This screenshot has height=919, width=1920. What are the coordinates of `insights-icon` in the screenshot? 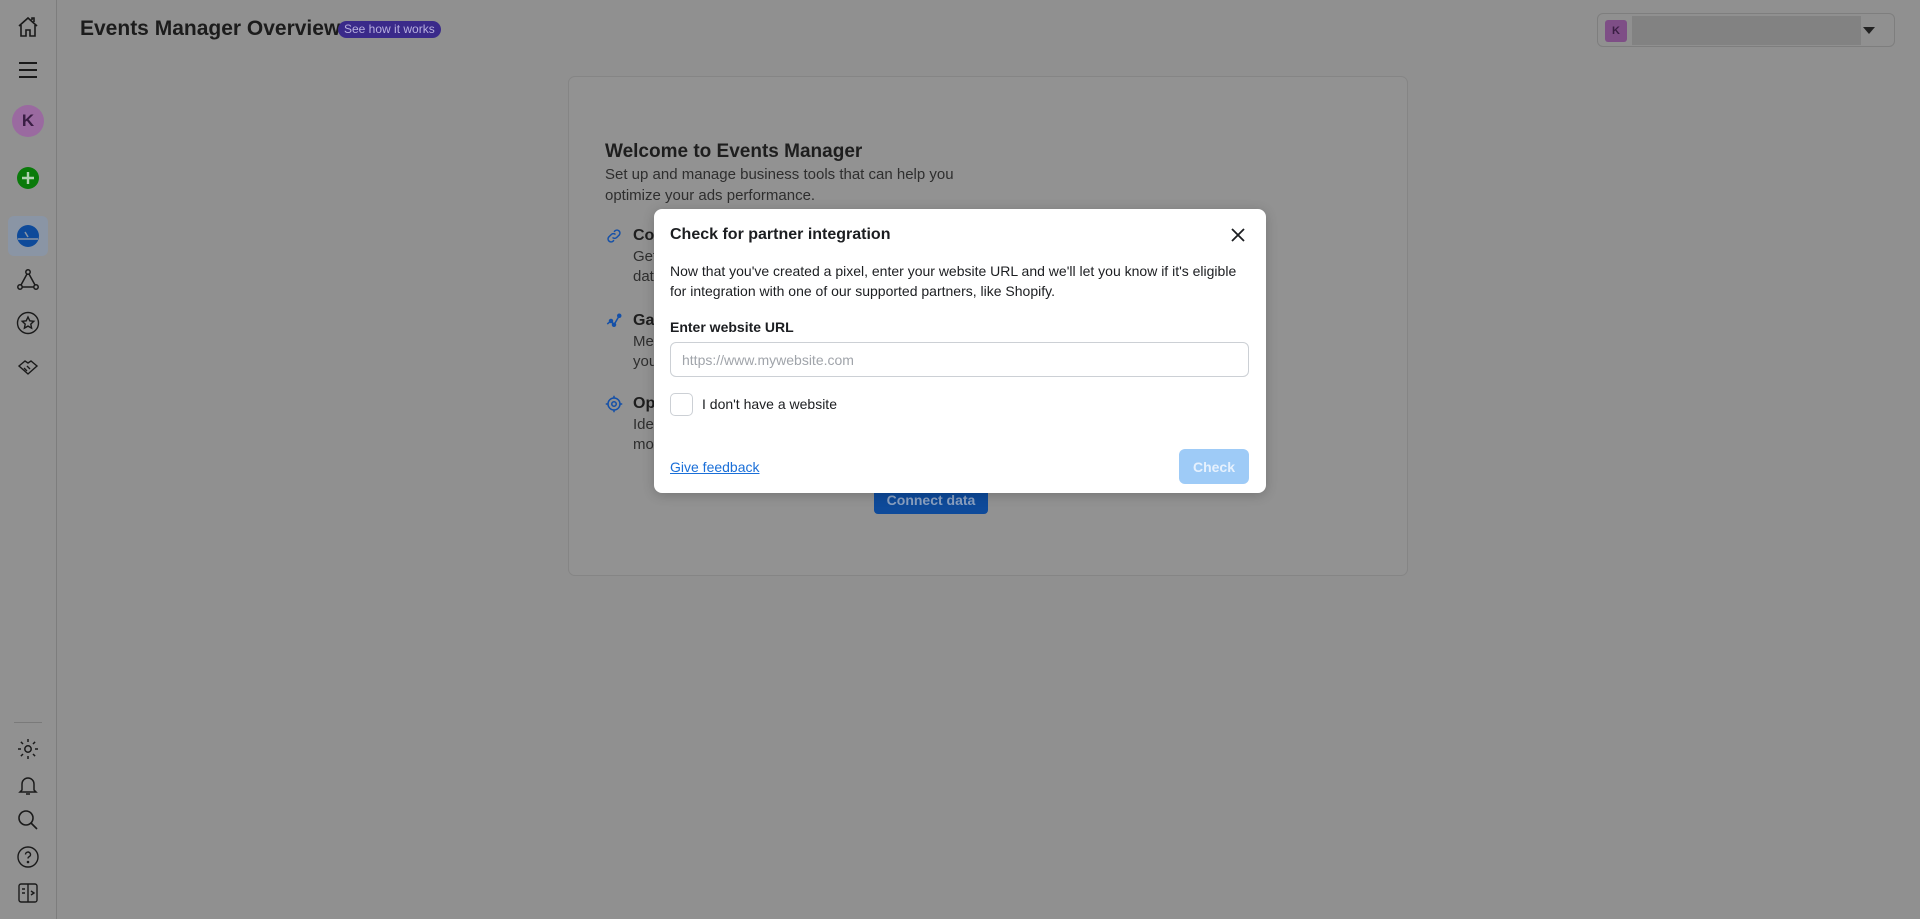 It's located at (614, 320).